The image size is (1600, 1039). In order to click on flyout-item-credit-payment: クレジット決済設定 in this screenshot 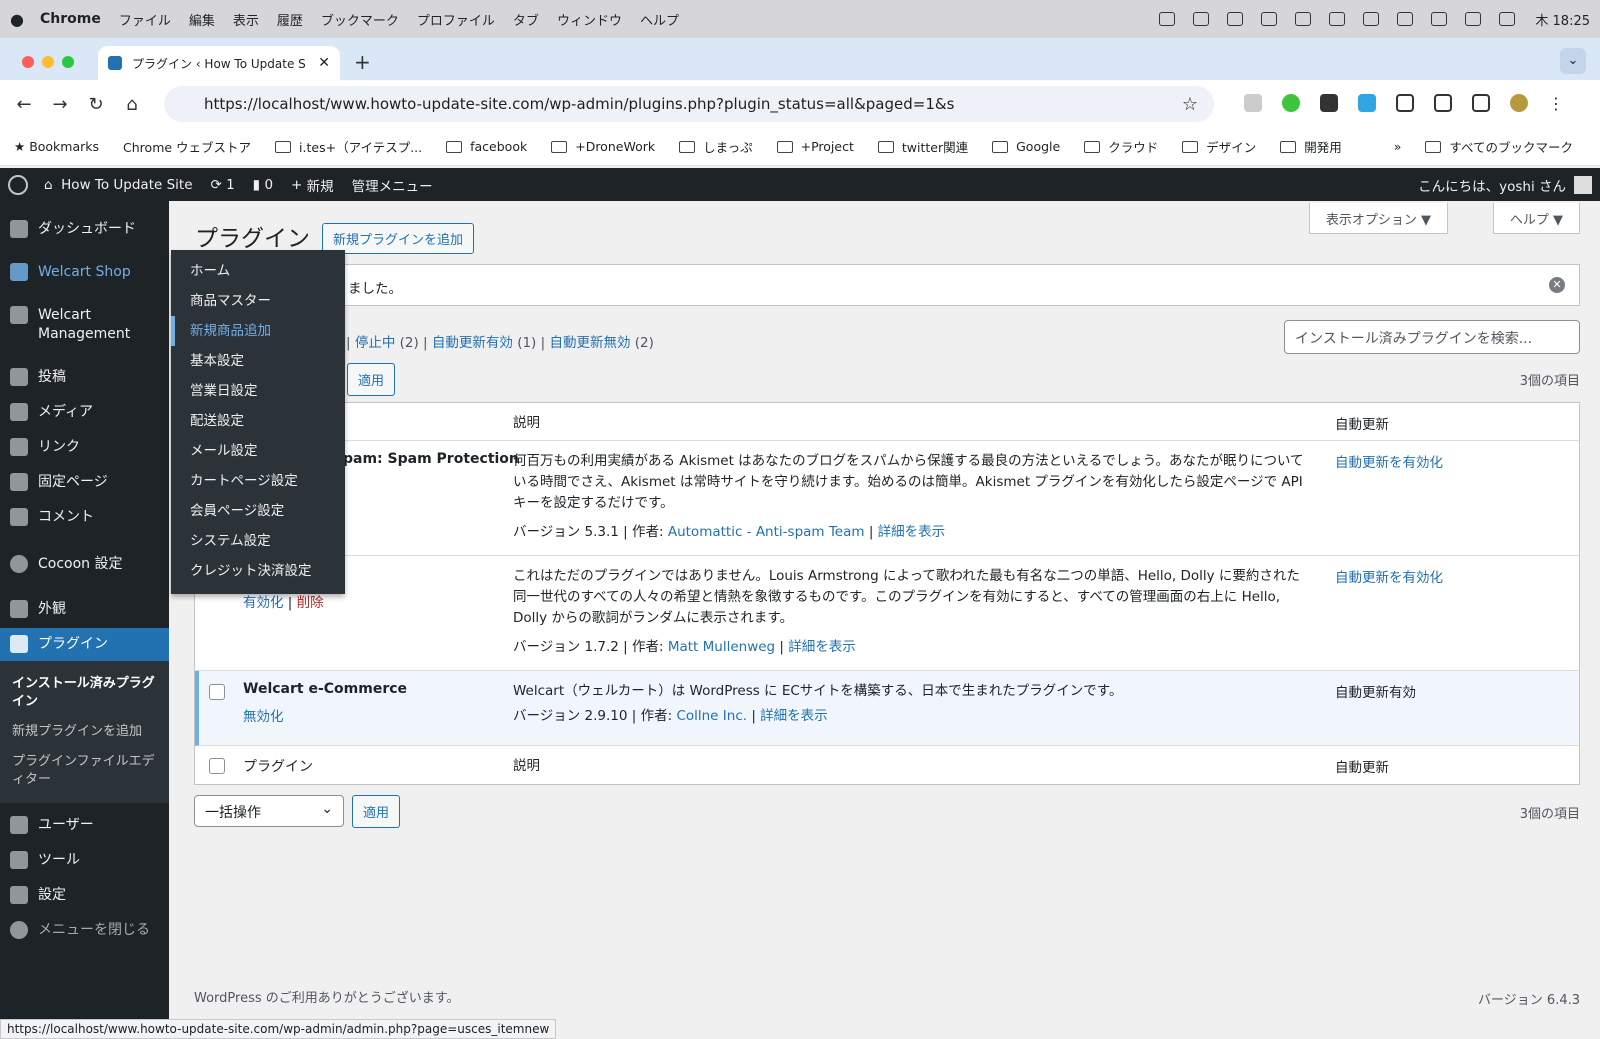, I will do `click(258, 571)`.